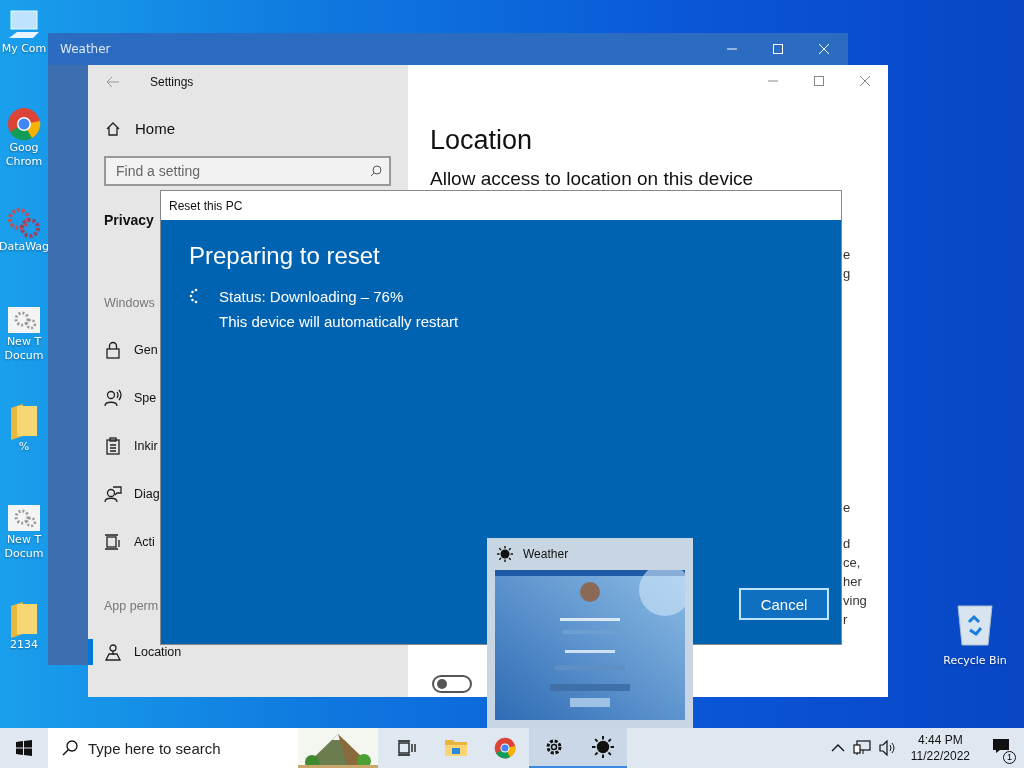 This screenshot has width=1024, height=768. Describe the element at coordinates (846, 620) in the screenshot. I see `text-fragment: r` at that location.